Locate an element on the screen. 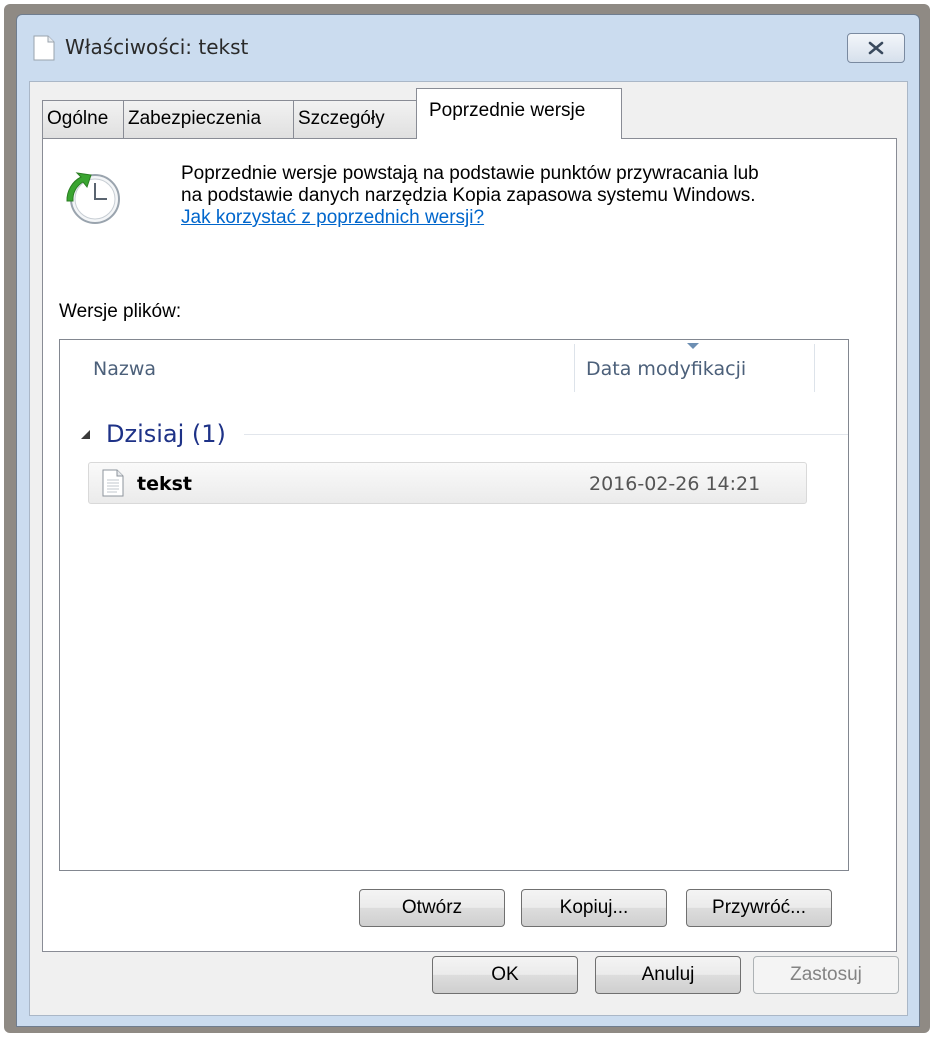 The image size is (934, 1037). row-file-name: tekst is located at coordinates (164, 484).